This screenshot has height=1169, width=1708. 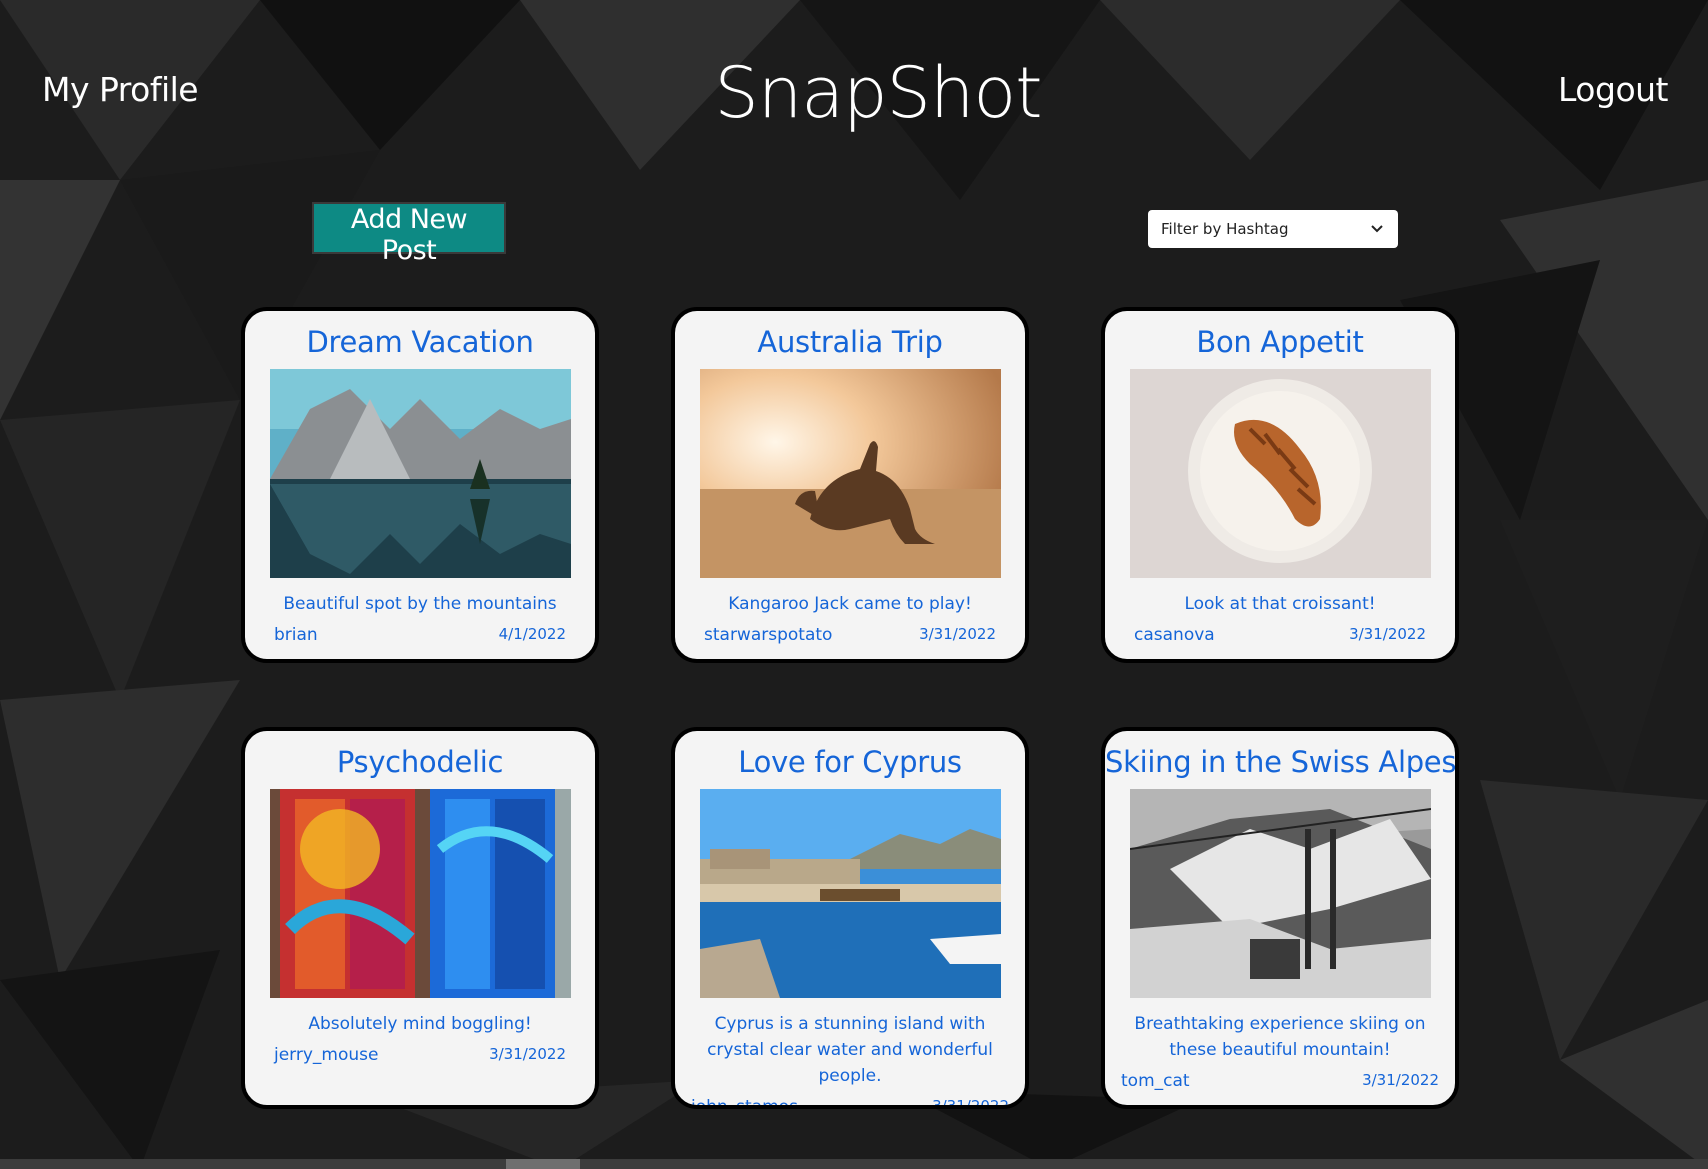 I want to click on post-username: jerry_mouse, so click(x=326, y=1055).